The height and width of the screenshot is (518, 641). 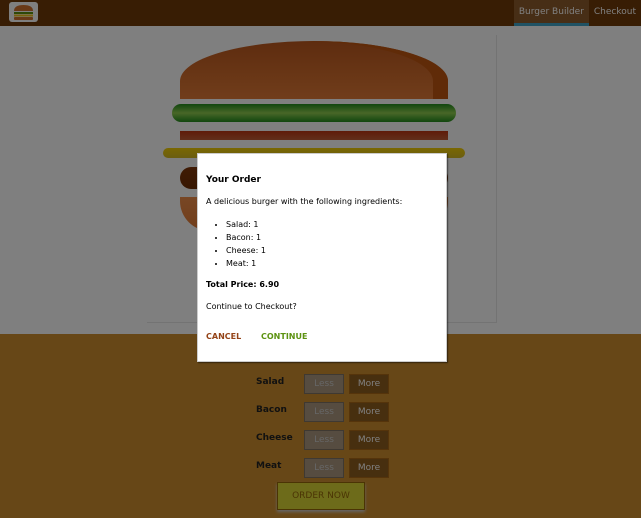 I want to click on list-item: Bacon: 1, so click(x=246, y=237).